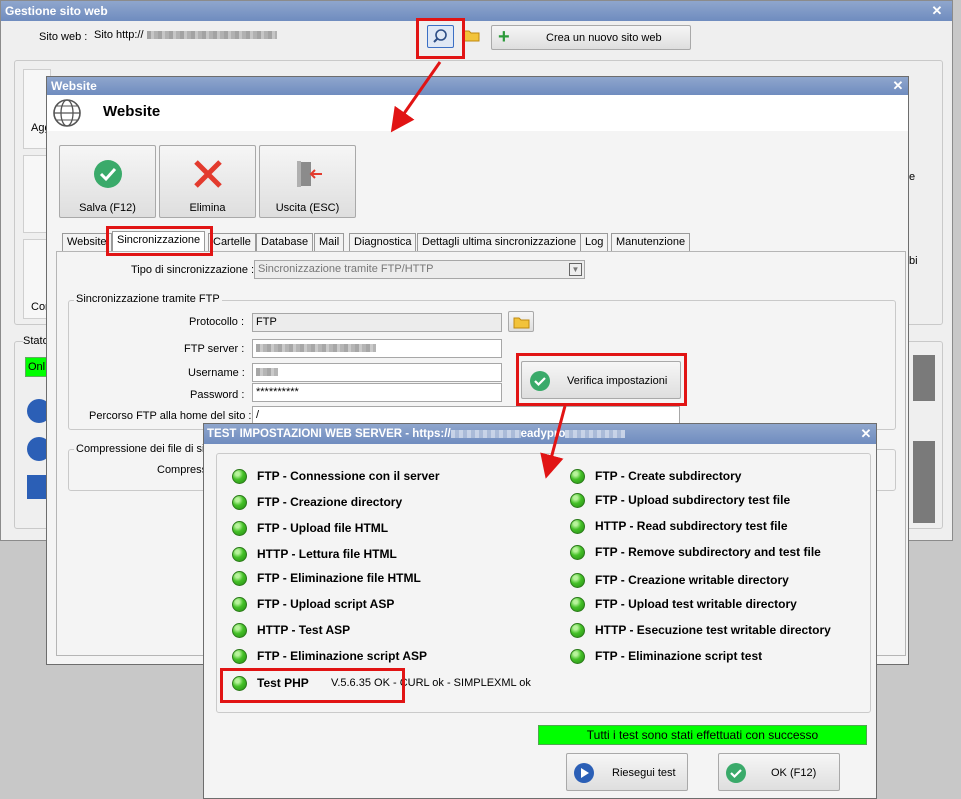 This screenshot has height=799, width=961. Describe the element at coordinates (416, 97) in the screenshot. I see `arrow-search-to-dialog` at that location.